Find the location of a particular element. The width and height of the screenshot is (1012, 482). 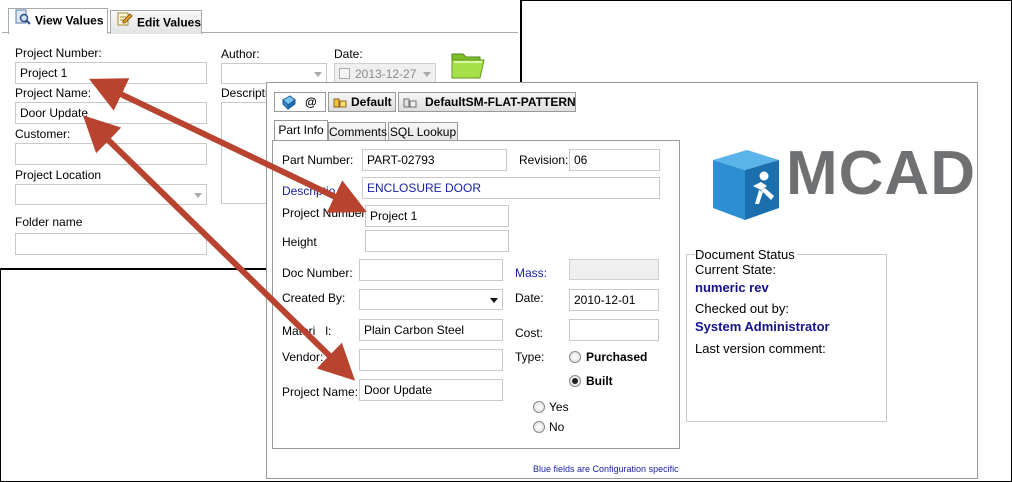

folder-name-label: Folder name is located at coordinates (49, 222).